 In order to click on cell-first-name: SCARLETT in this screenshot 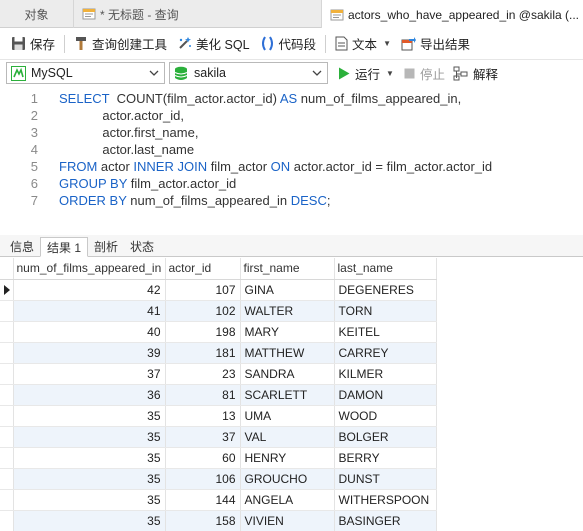, I will do `click(287, 395)`.